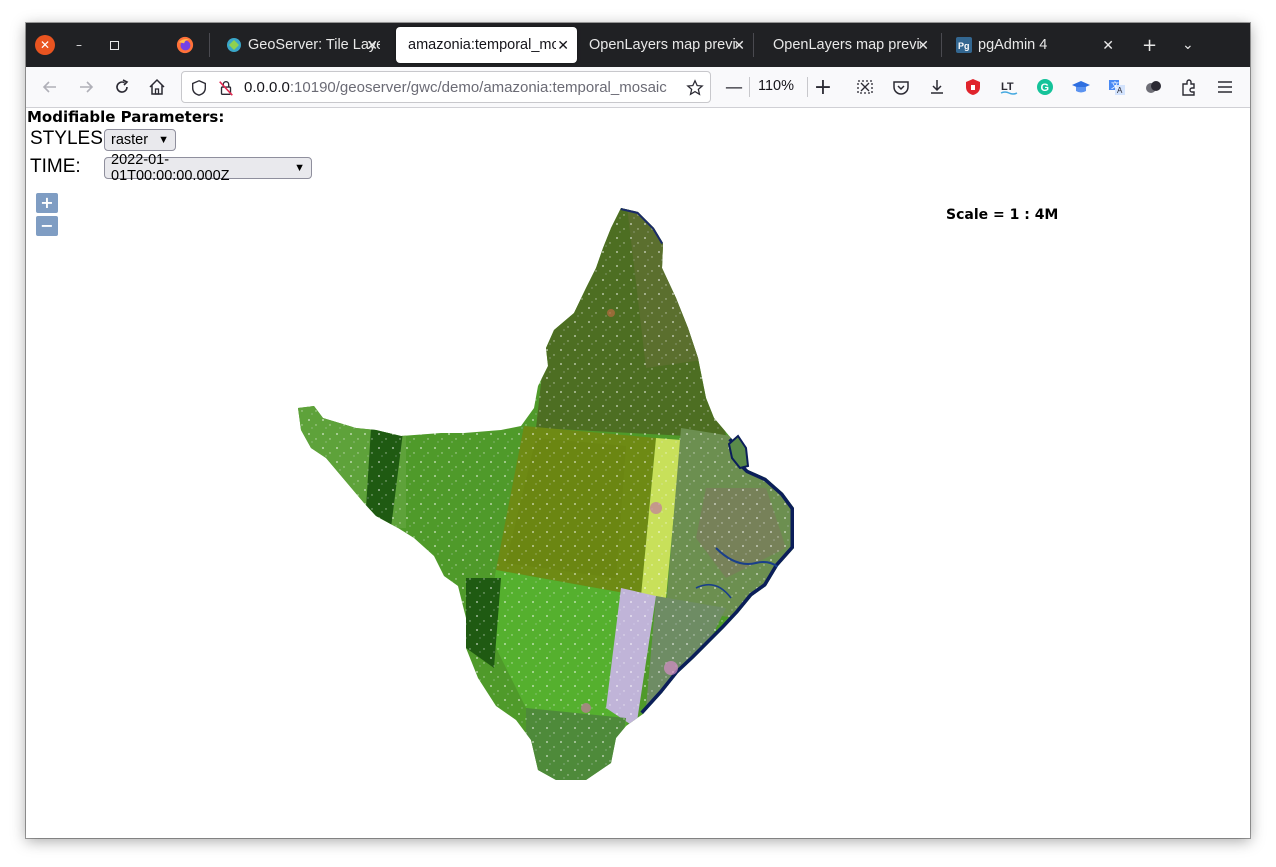 The height and width of the screenshot is (867, 1276). I want to click on pocket-icon, so click(901, 87).